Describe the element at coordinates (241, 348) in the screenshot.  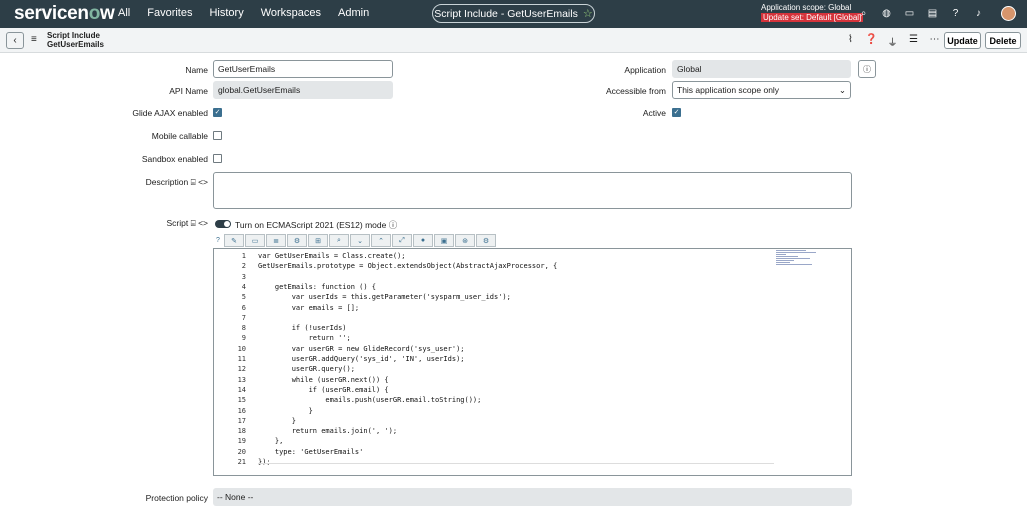
I see `line-number: 10` at that location.